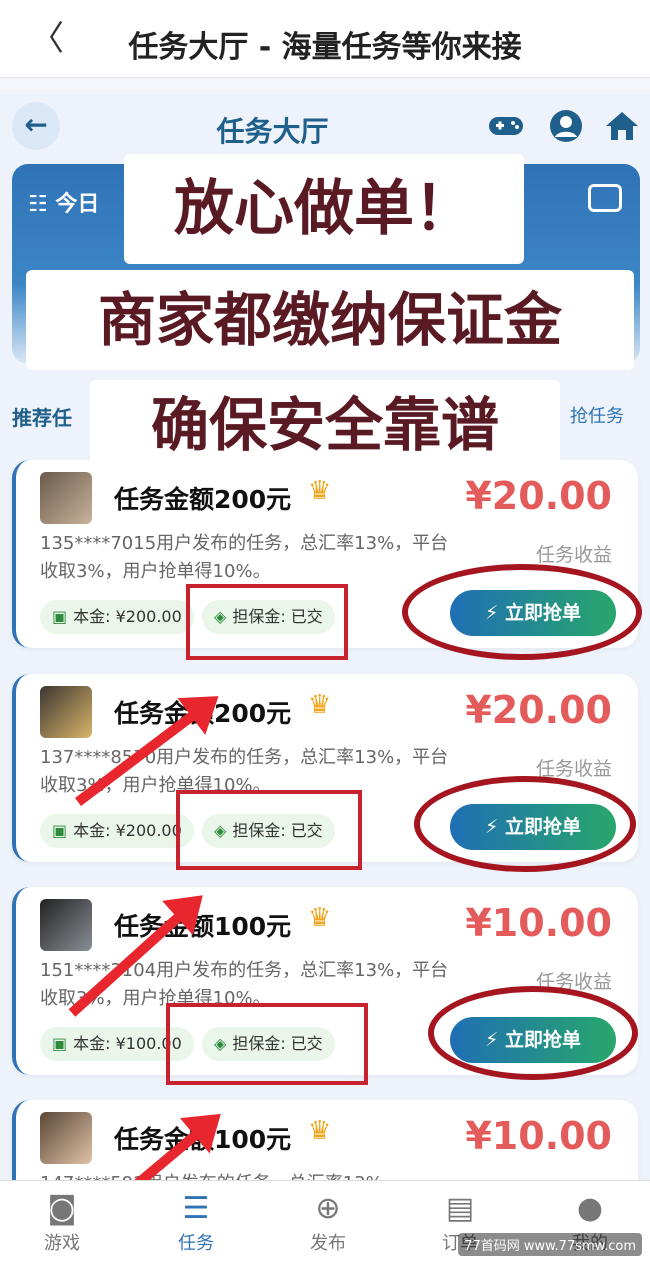 This screenshot has width=650, height=1262. Describe the element at coordinates (622, 126) in the screenshot. I see `home-icon` at that location.